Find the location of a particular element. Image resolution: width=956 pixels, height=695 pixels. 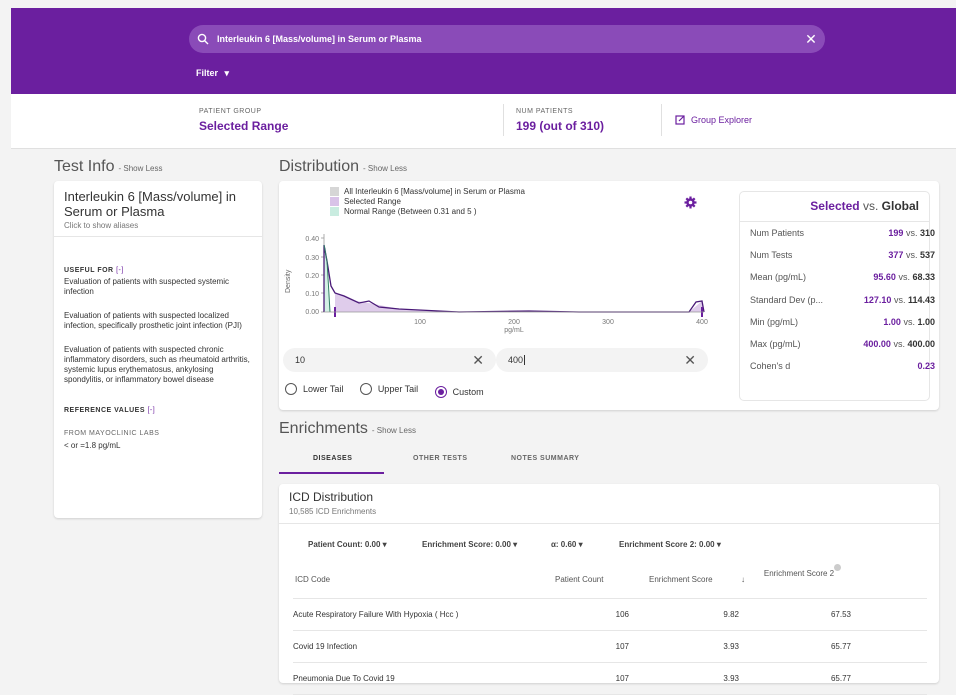

radio-label: Upper Tail is located at coordinates (398, 389).